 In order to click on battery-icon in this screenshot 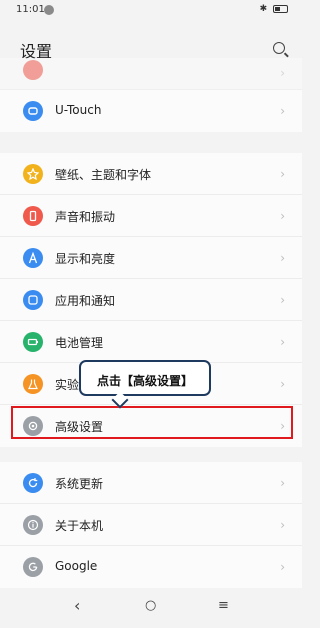, I will do `click(33, 342)`.